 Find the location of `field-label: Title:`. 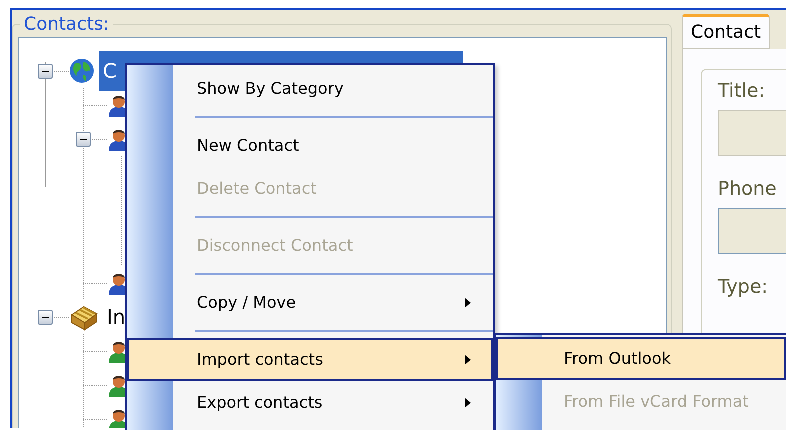

field-label: Title: is located at coordinates (742, 91).